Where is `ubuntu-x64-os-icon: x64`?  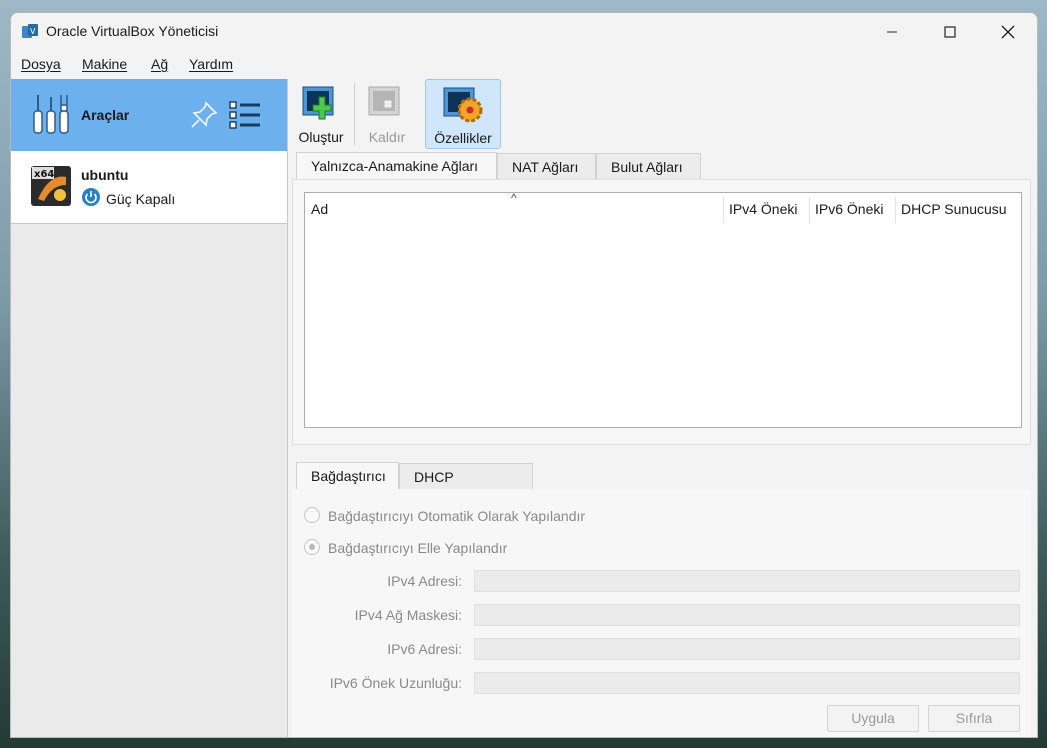 ubuntu-x64-os-icon: x64 is located at coordinates (51, 186).